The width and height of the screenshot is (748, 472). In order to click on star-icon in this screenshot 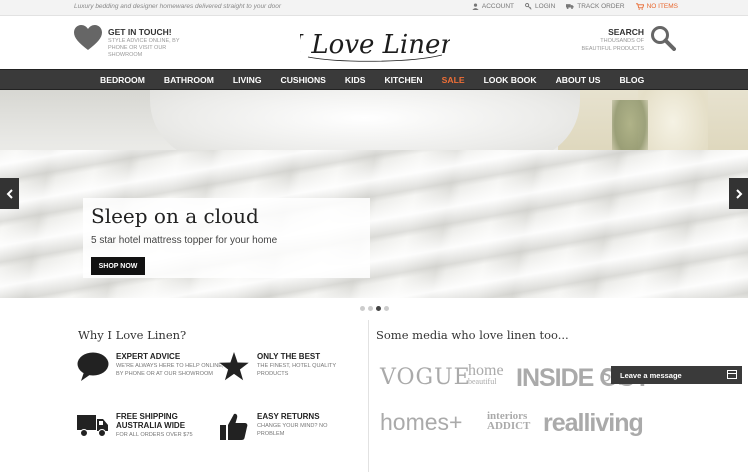, I will do `click(234, 366)`.